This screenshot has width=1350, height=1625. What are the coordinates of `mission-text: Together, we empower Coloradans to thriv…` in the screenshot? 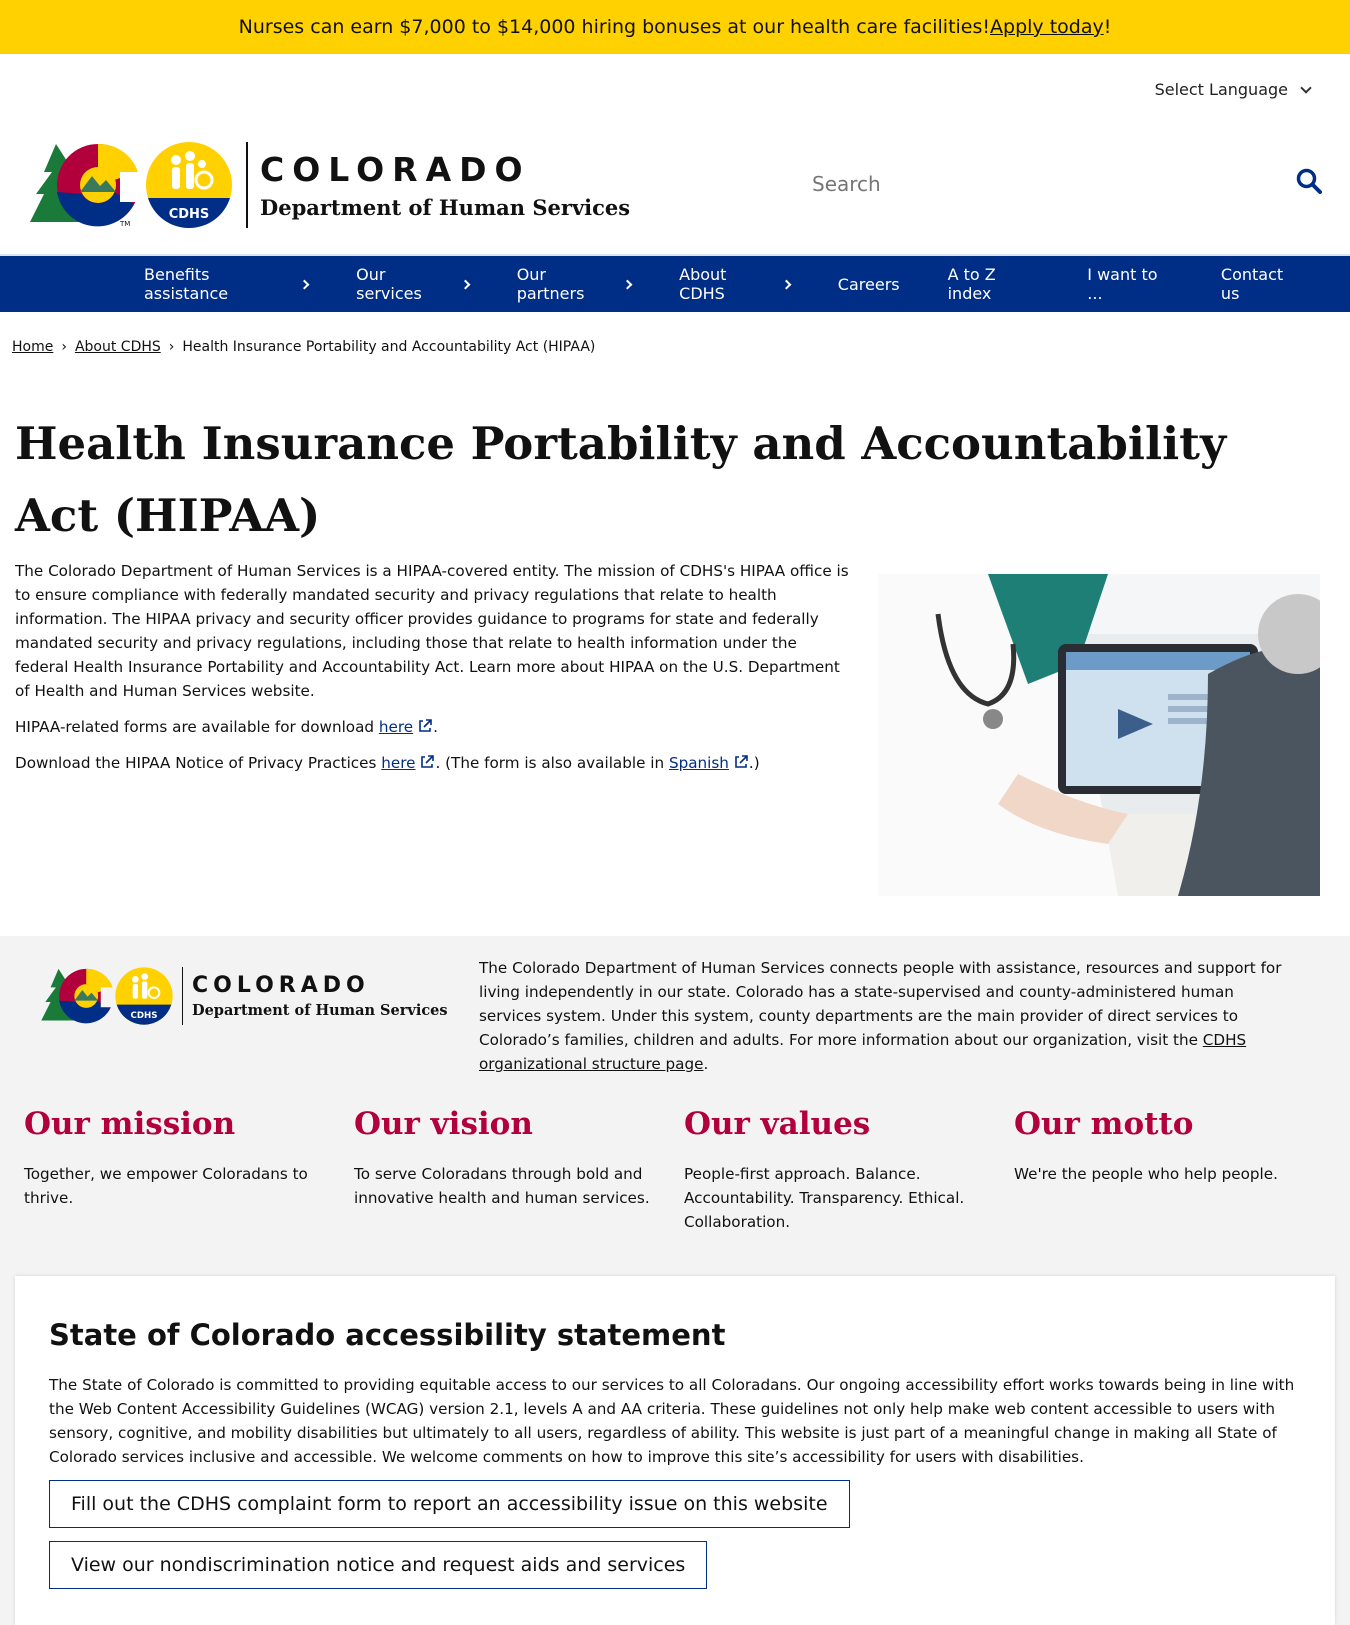 It's located at (166, 1186).